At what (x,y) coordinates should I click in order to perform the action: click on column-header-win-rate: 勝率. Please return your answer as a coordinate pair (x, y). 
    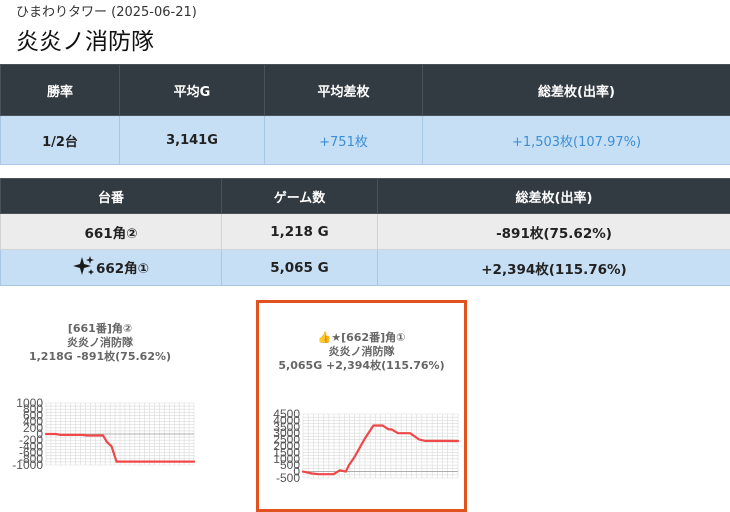
    Looking at the image, I should click on (60, 90).